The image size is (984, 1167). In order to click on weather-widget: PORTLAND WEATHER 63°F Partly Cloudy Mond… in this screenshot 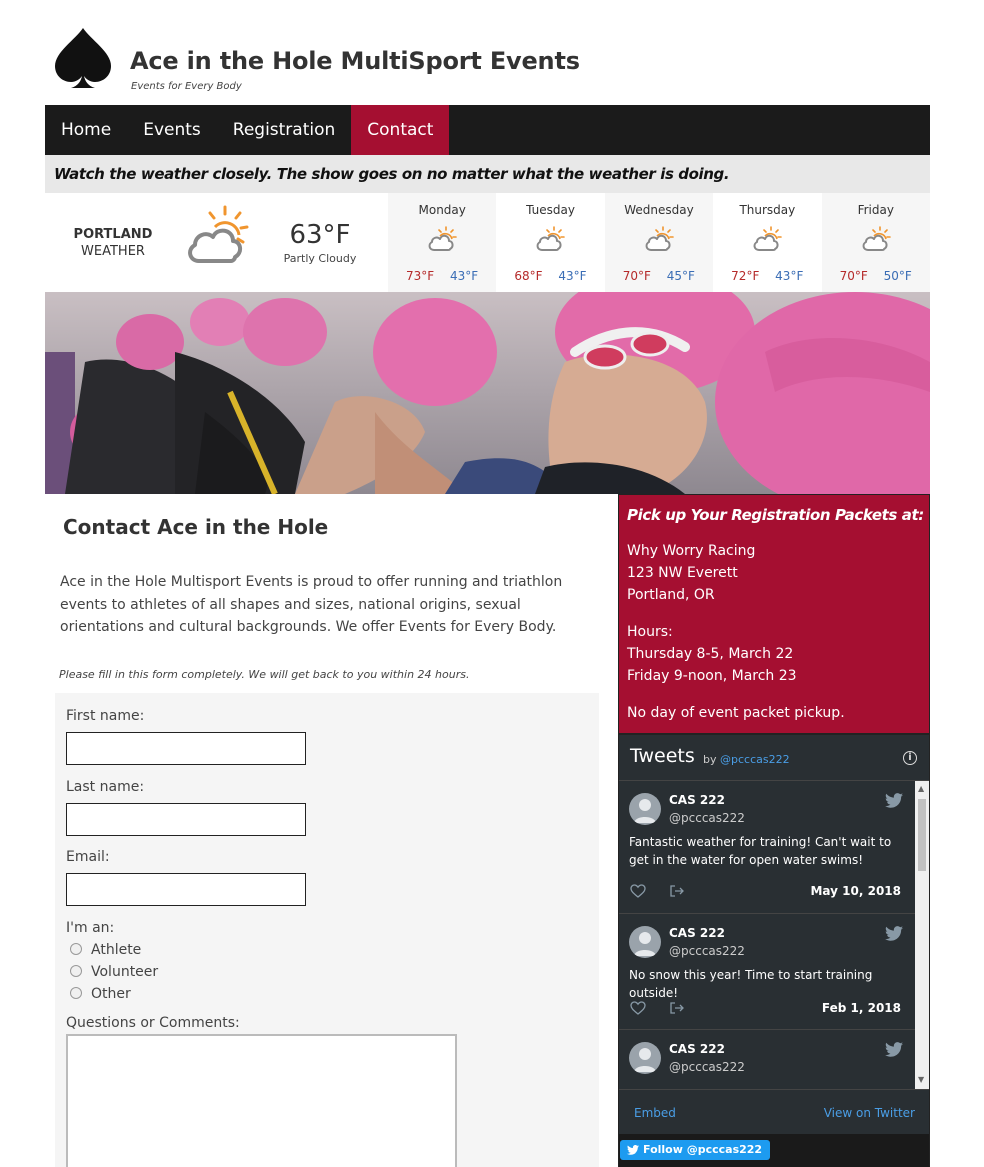, I will do `click(487, 242)`.